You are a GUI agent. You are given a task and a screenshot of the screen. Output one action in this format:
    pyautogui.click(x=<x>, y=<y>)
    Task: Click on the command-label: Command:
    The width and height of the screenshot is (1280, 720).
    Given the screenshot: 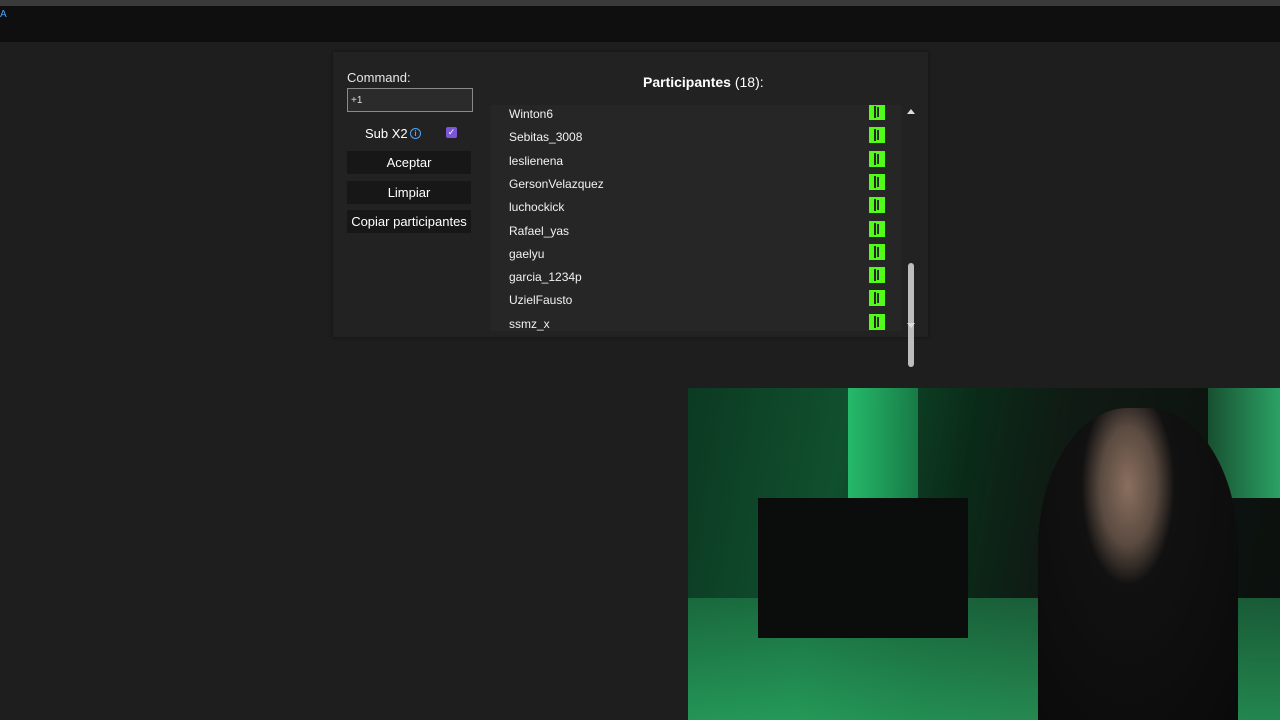 What is the action you would take?
    pyautogui.click(x=379, y=77)
    